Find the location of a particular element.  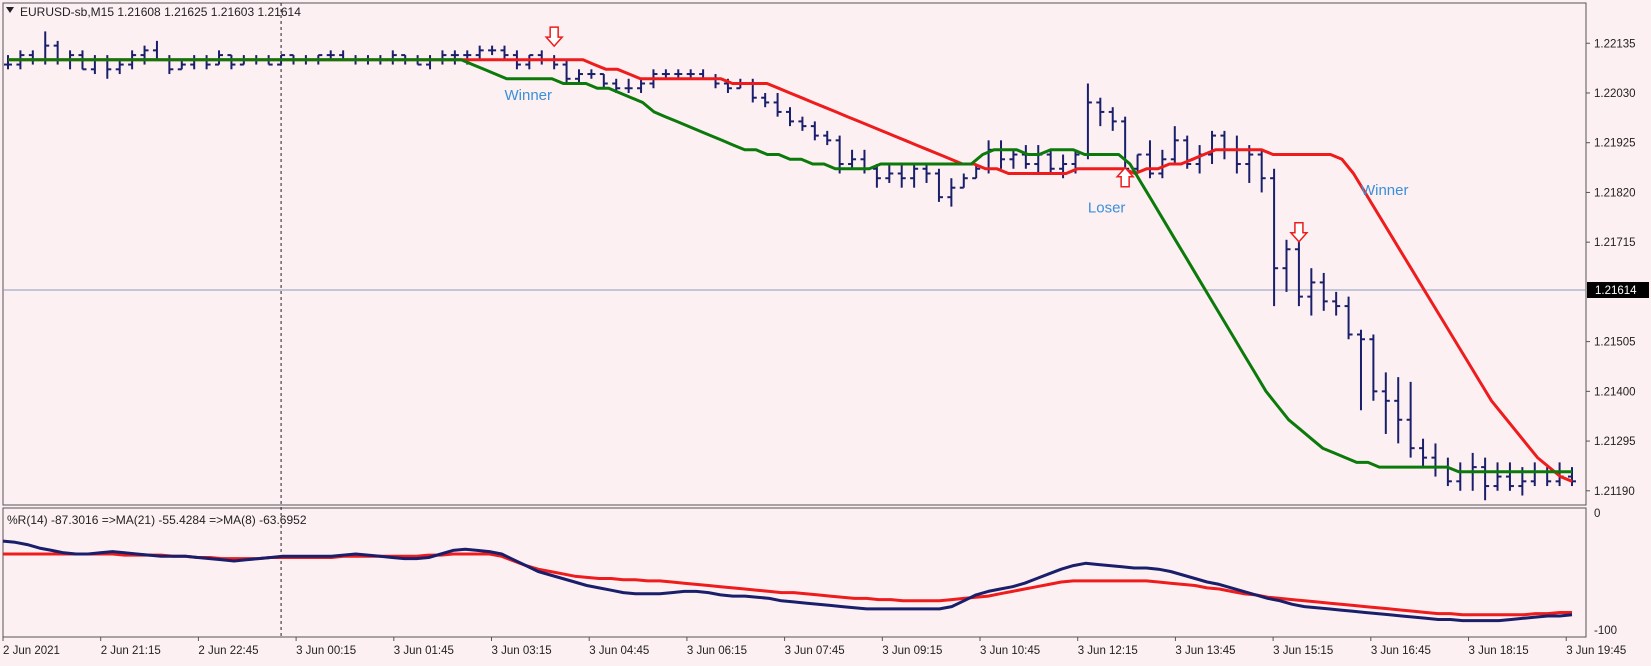

price-tick-label: 1.21715 is located at coordinates (1615, 243).